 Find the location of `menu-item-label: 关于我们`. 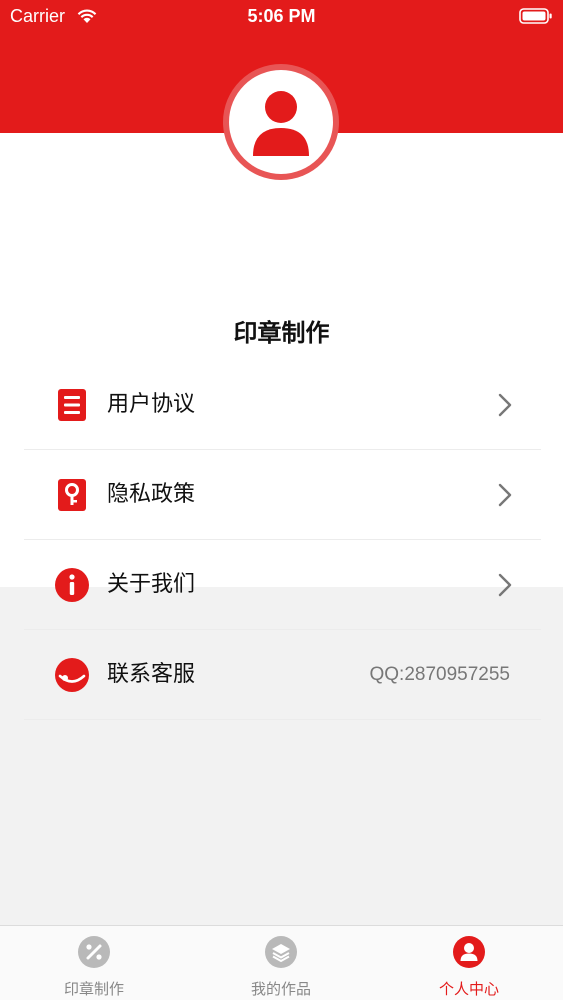

menu-item-label: 关于我们 is located at coordinates (151, 584).